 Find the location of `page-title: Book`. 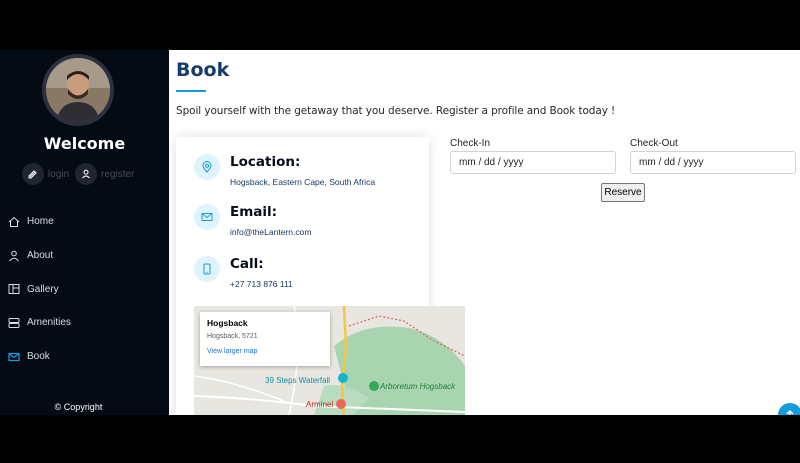

page-title: Book is located at coordinates (203, 70).